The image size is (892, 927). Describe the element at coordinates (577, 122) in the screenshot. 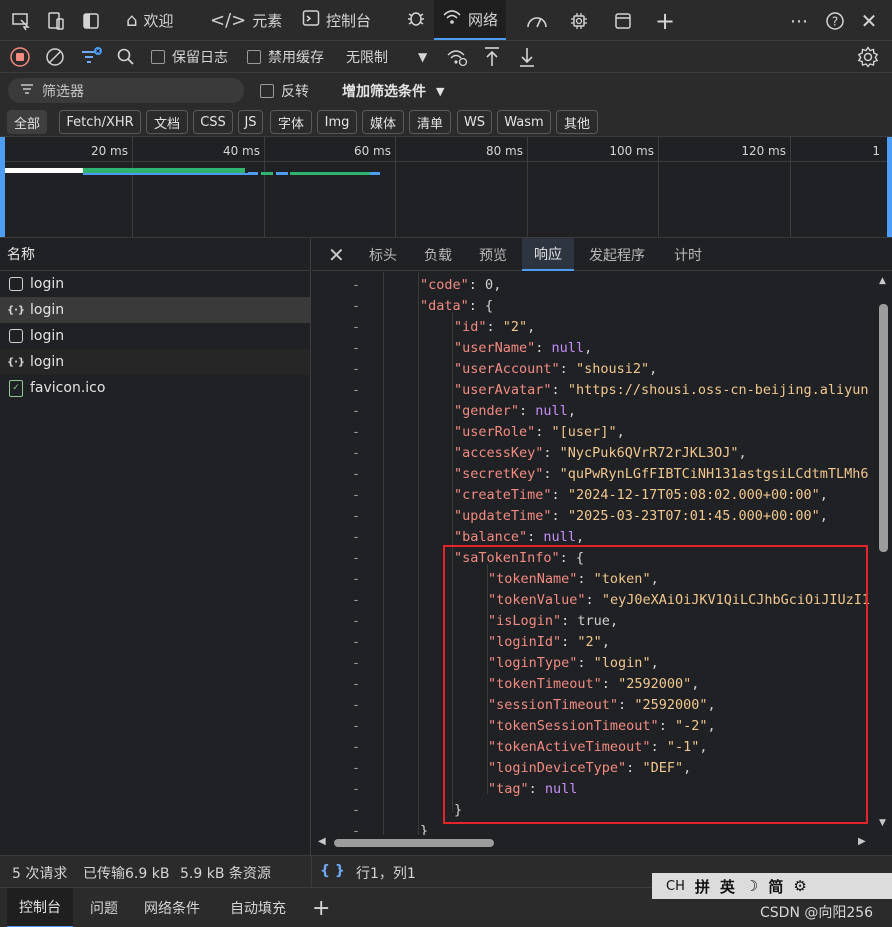

I see `type-chip-other: 其他` at that location.